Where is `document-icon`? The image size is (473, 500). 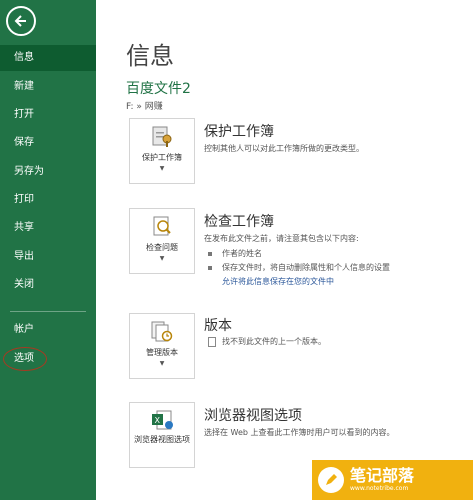 document-icon is located at coordinates (212, 341).